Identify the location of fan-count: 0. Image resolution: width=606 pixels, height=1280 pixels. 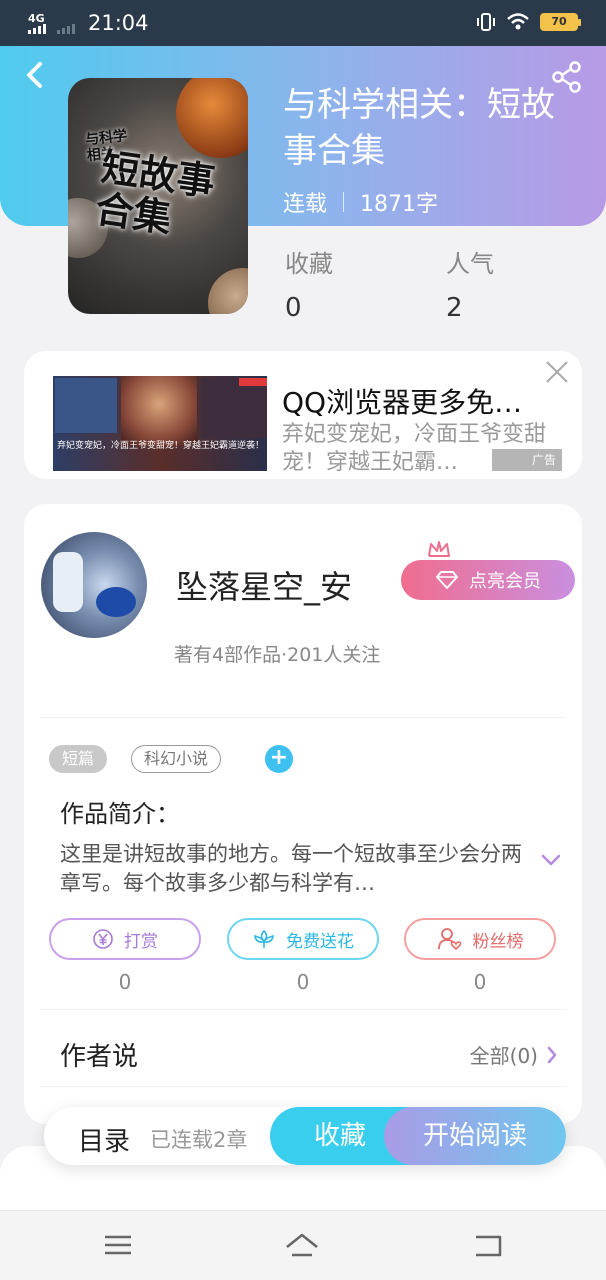
(480, 982).